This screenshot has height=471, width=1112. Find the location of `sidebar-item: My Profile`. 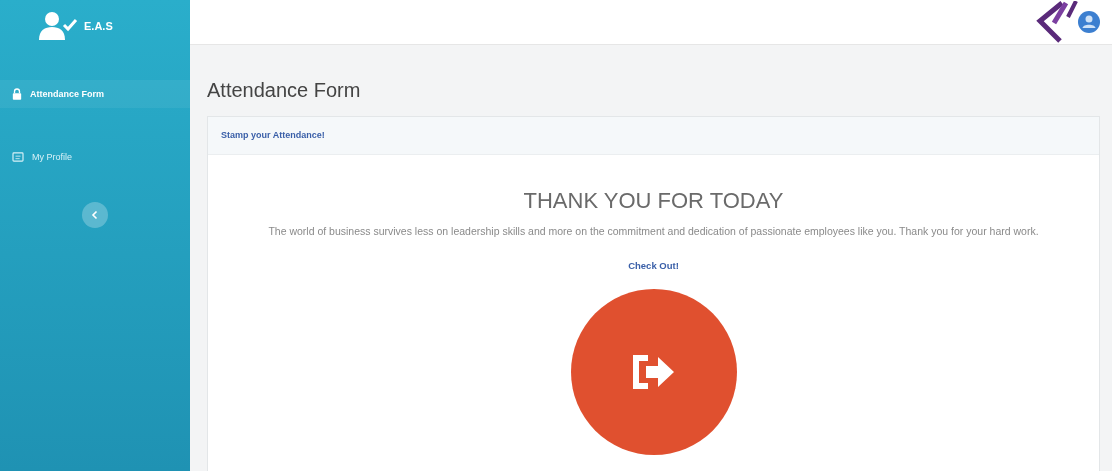

sidebar-item: My Profile is located at coordinates (95, 157).